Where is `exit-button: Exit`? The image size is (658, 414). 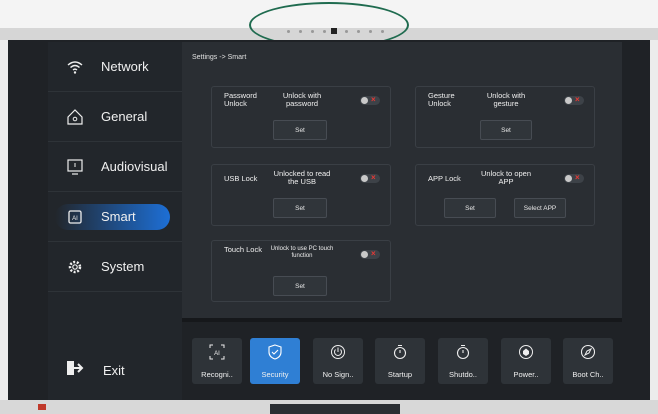 exit-button: Exit is located at coordinates (115, 368).